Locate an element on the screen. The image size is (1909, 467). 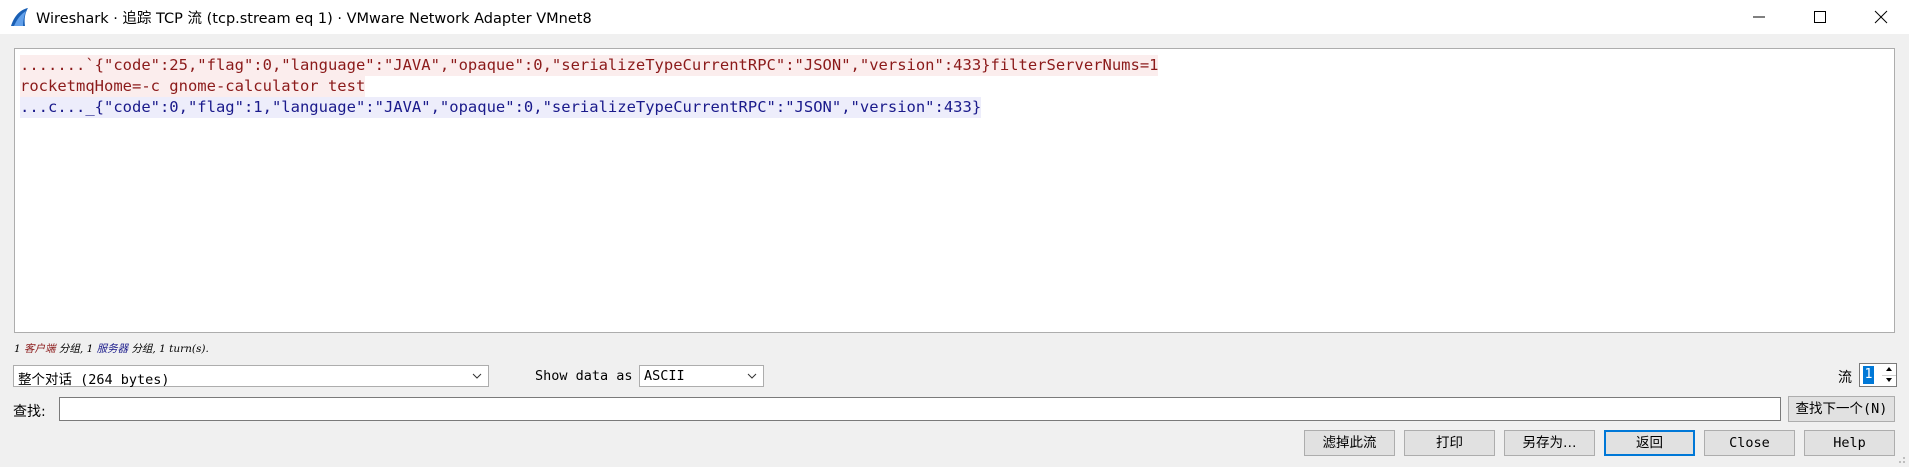
conversation-select: 整个对话 (264 bytes) is located at coordinates (251, 376).